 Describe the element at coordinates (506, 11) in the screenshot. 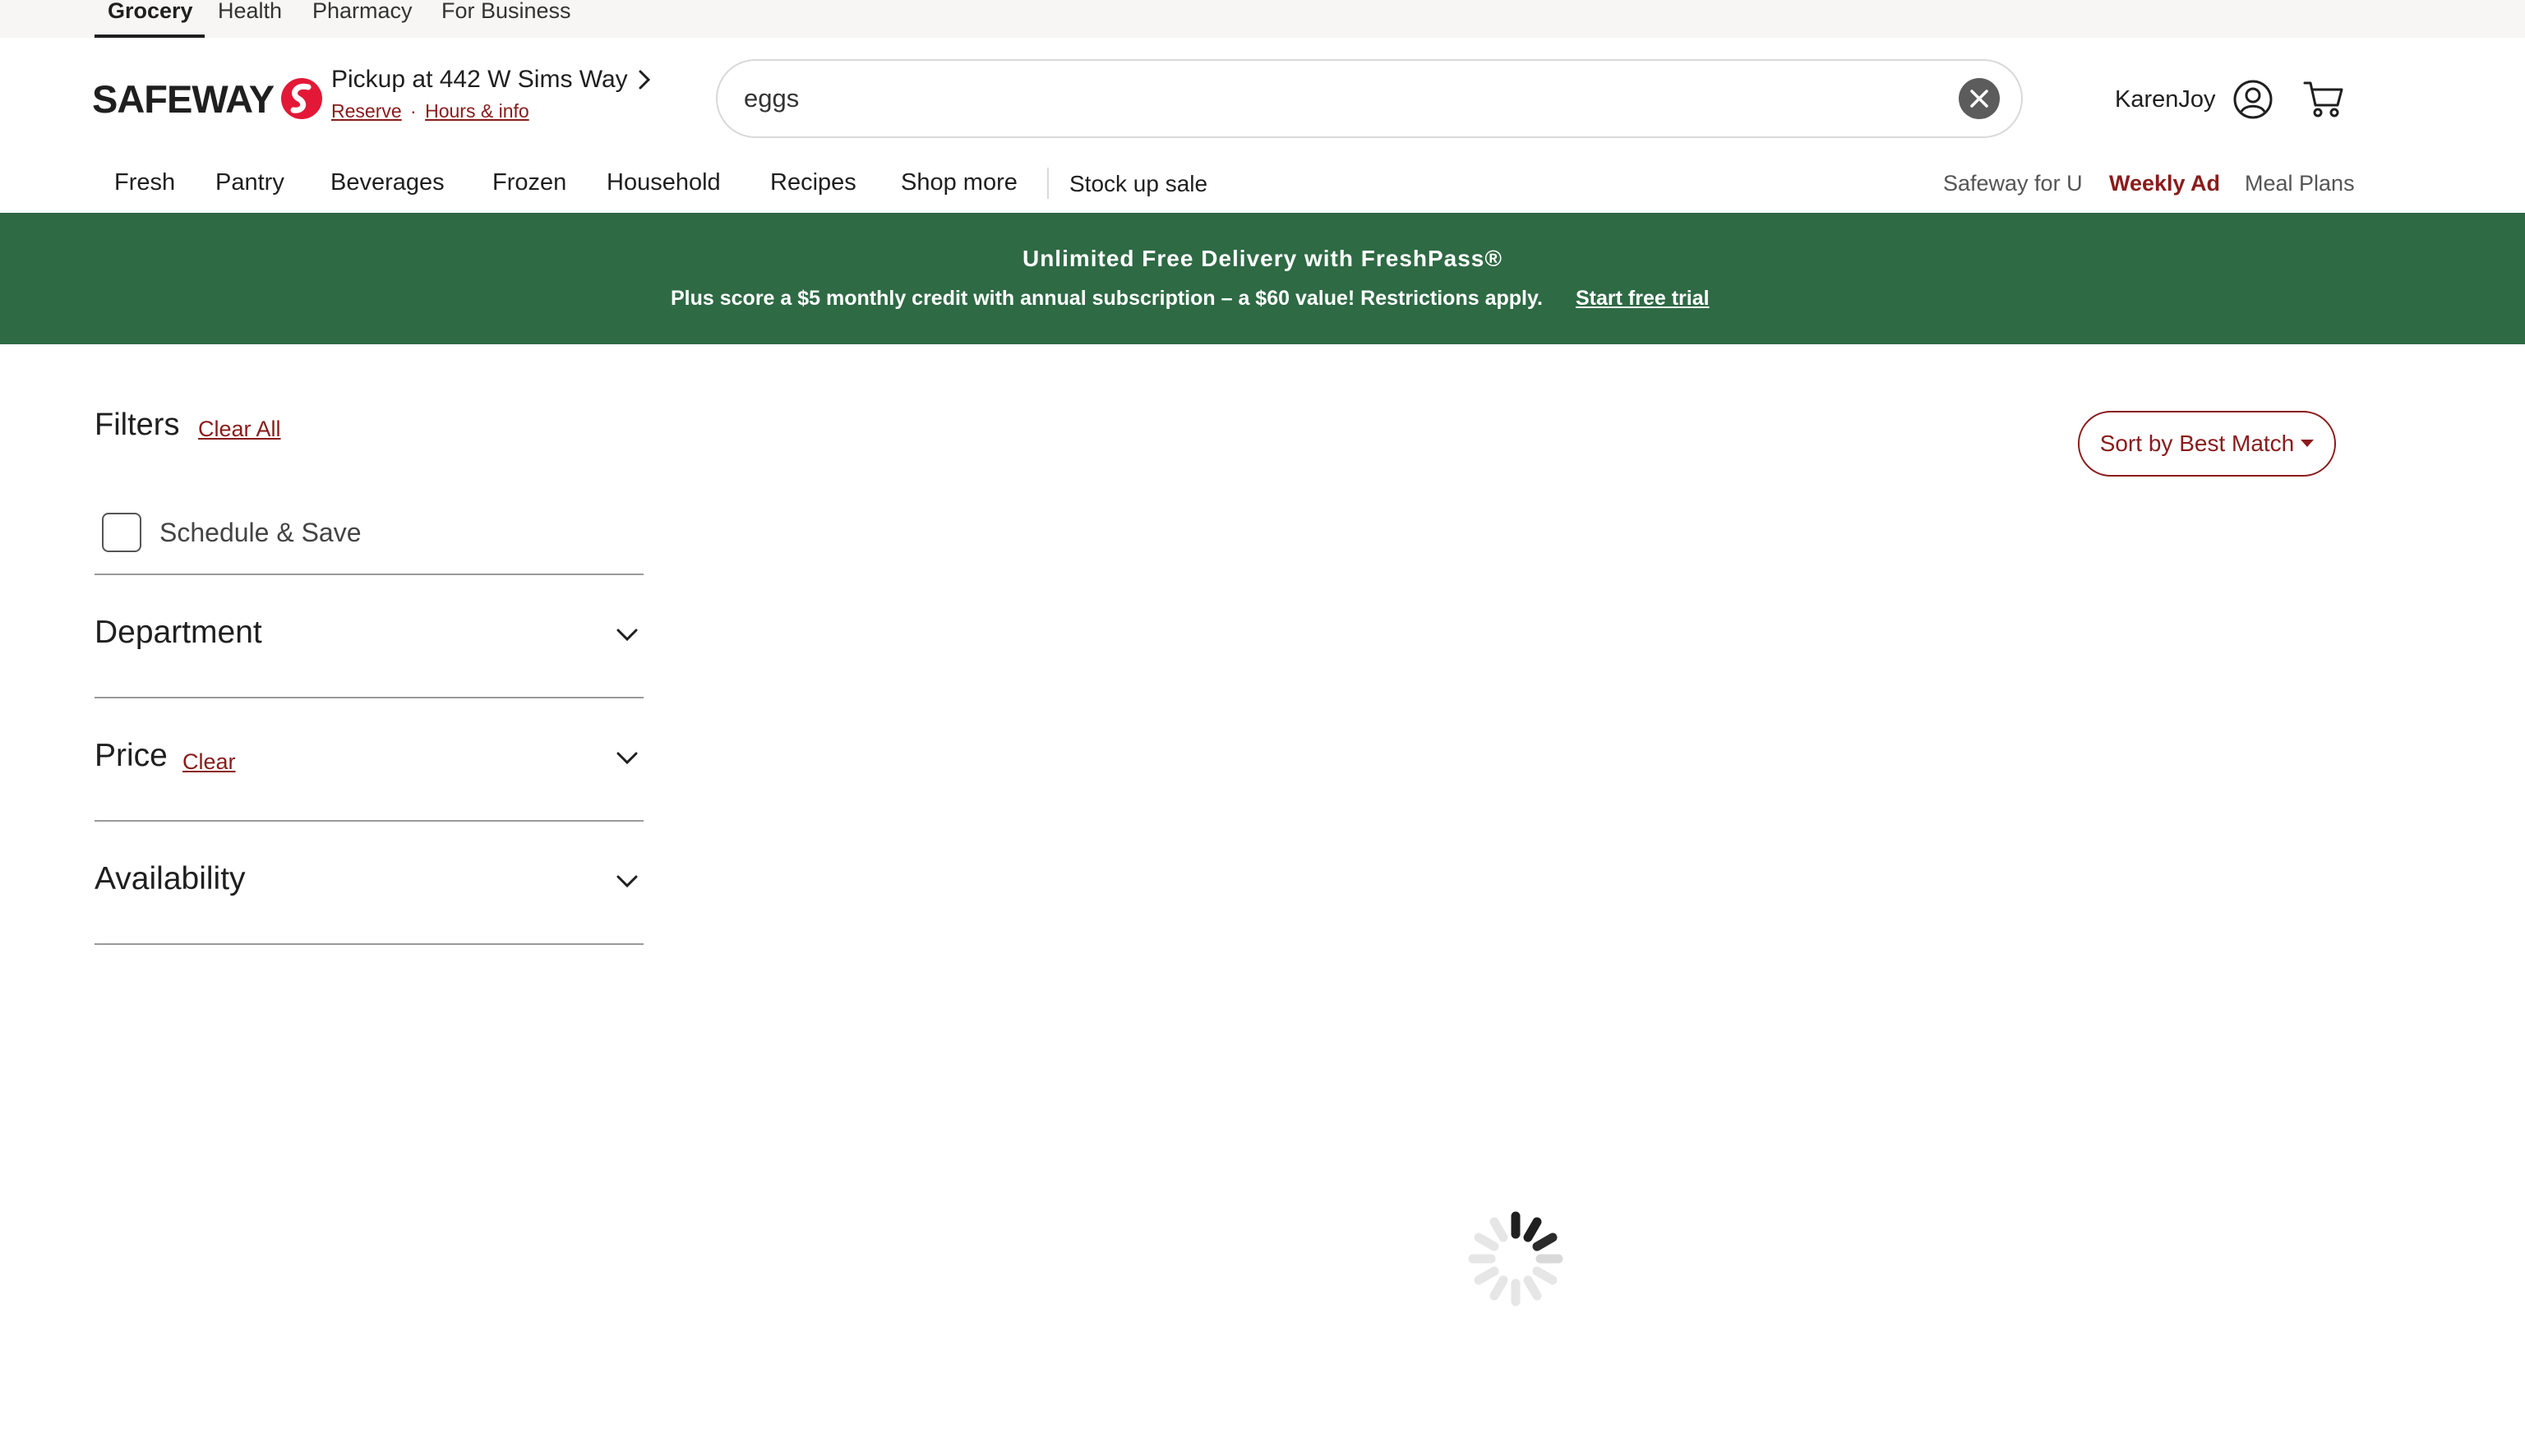

I see `tab-for-business: For Business` at that location.